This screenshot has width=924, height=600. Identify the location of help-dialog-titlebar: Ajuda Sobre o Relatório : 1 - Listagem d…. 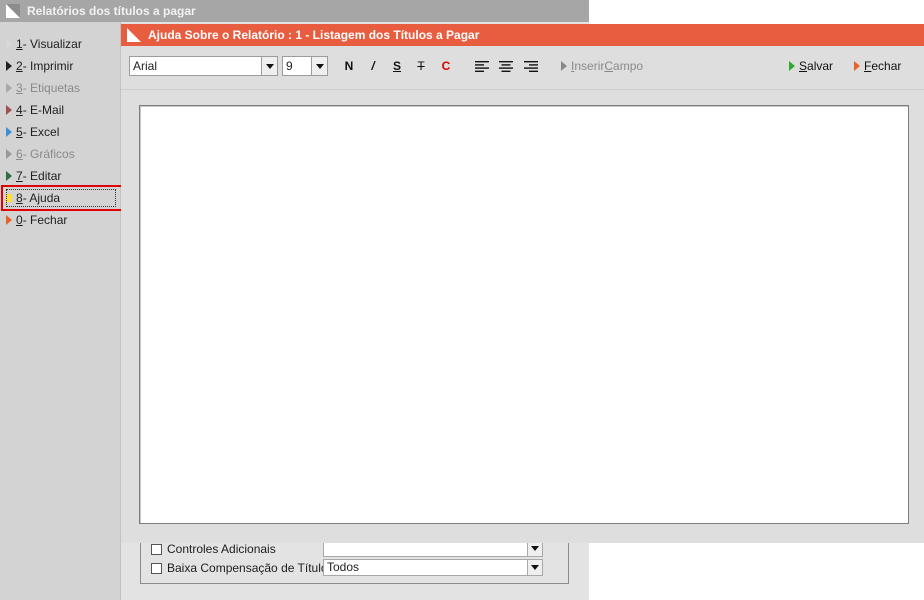
(522, 35).